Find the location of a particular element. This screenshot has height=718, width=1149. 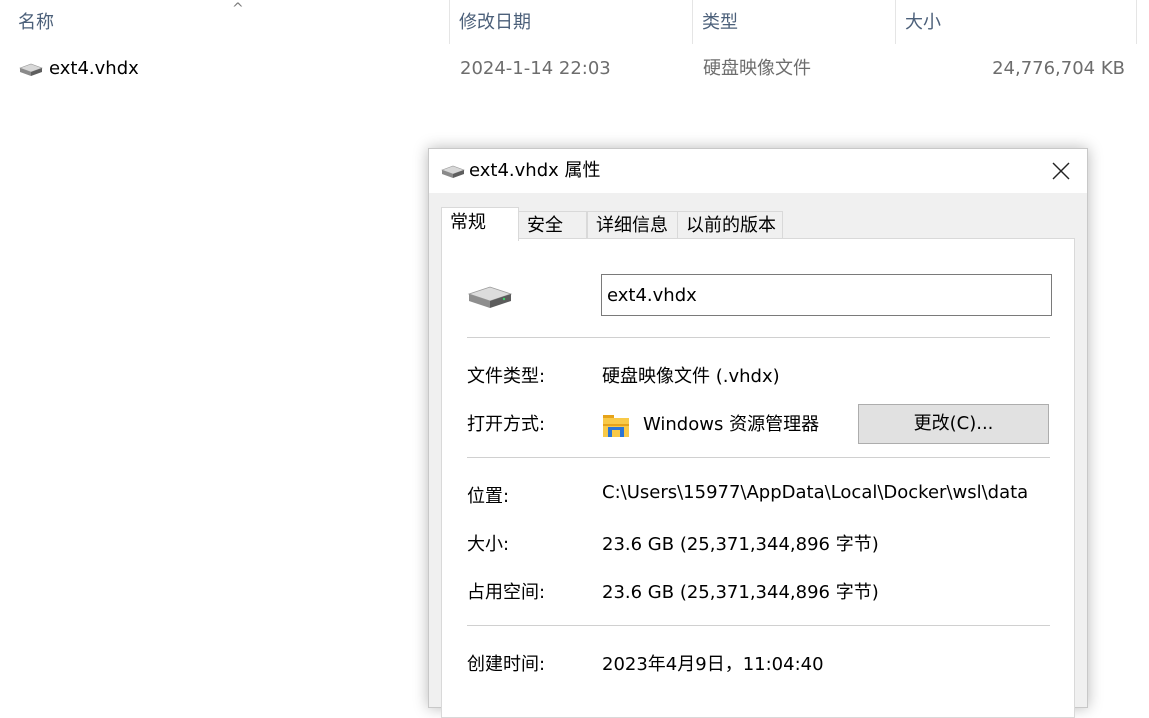

column-header-type-label: 类型 is located at coordinates (720, 22).